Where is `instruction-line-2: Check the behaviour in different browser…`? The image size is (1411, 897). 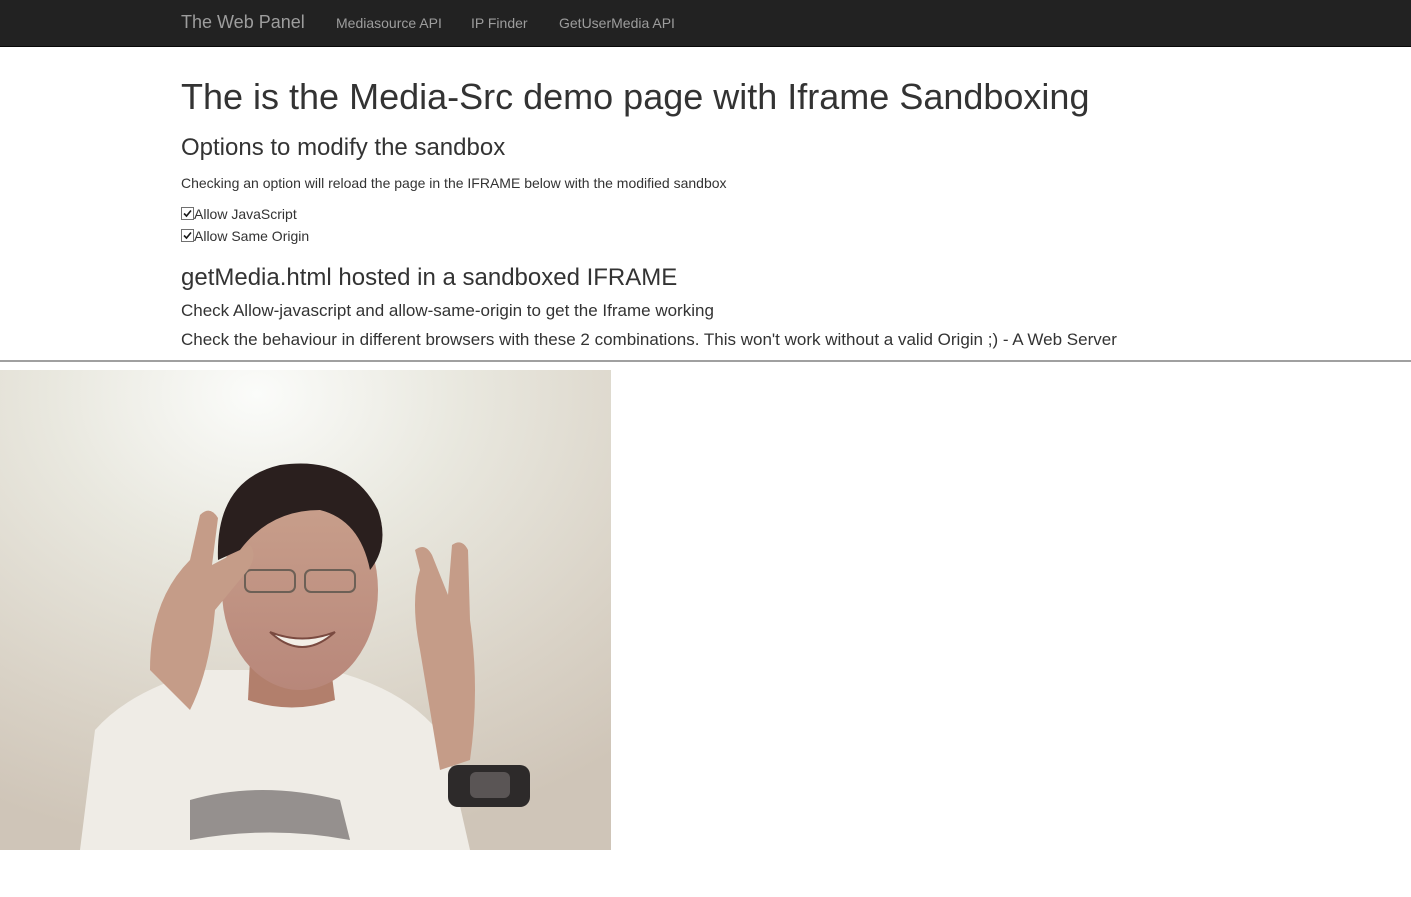
instruction-line-2: Check the behaviour in different browser… is located at coordinates (649, 339).